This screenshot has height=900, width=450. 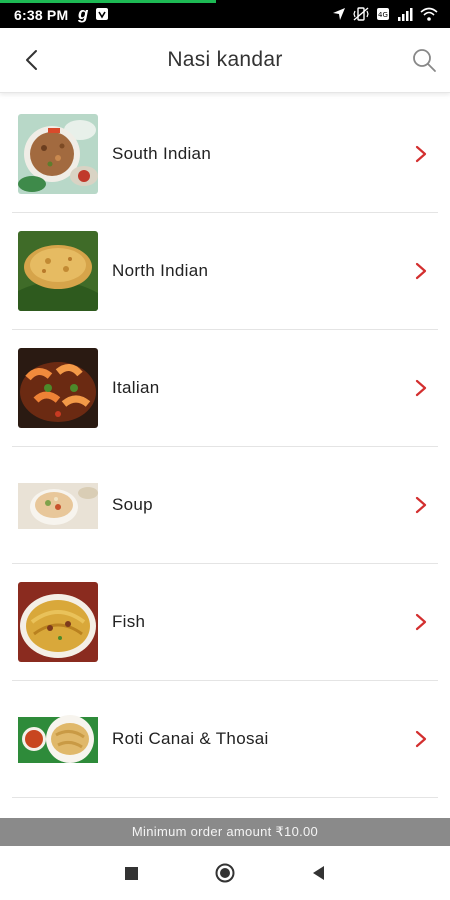 I want to click on category-label: South Indian, so click(x=162, y=153).